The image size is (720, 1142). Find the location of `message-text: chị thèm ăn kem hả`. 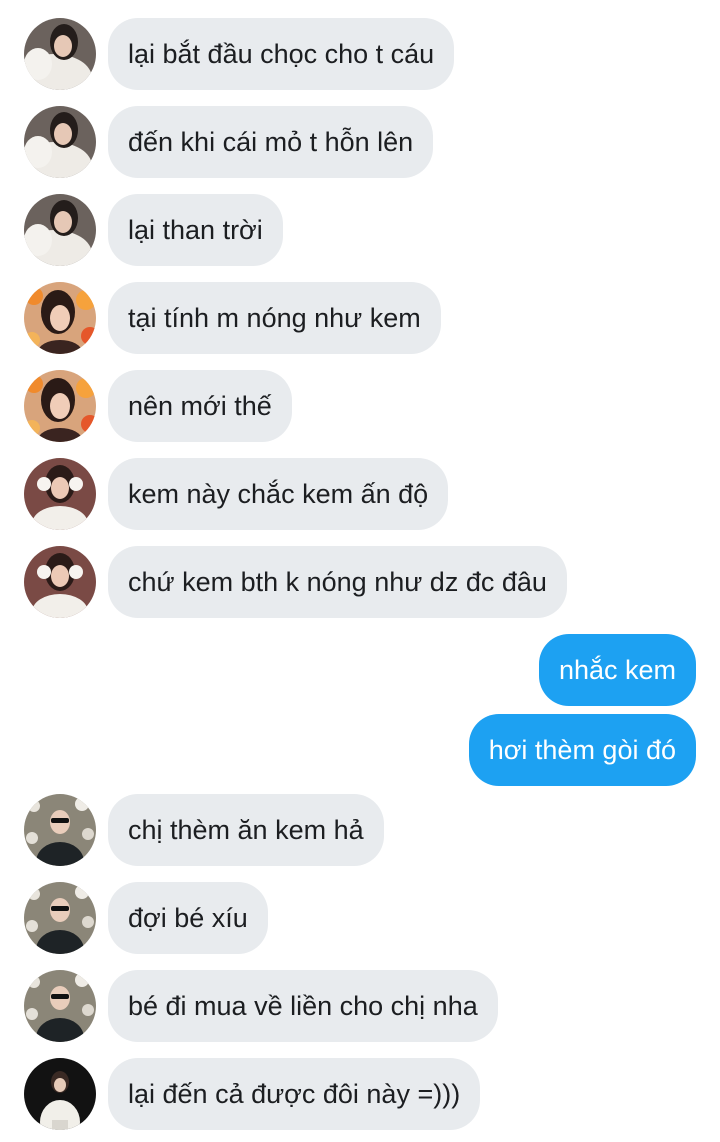

message-text: chị thèm ăn kem hả is located at coordinates (246, 830).